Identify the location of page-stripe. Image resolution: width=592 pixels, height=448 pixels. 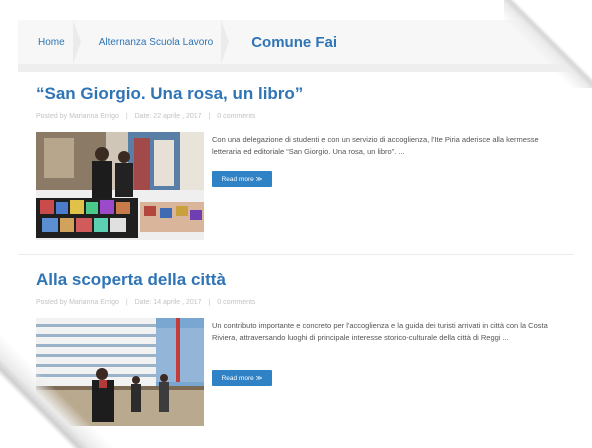
(296, 68).